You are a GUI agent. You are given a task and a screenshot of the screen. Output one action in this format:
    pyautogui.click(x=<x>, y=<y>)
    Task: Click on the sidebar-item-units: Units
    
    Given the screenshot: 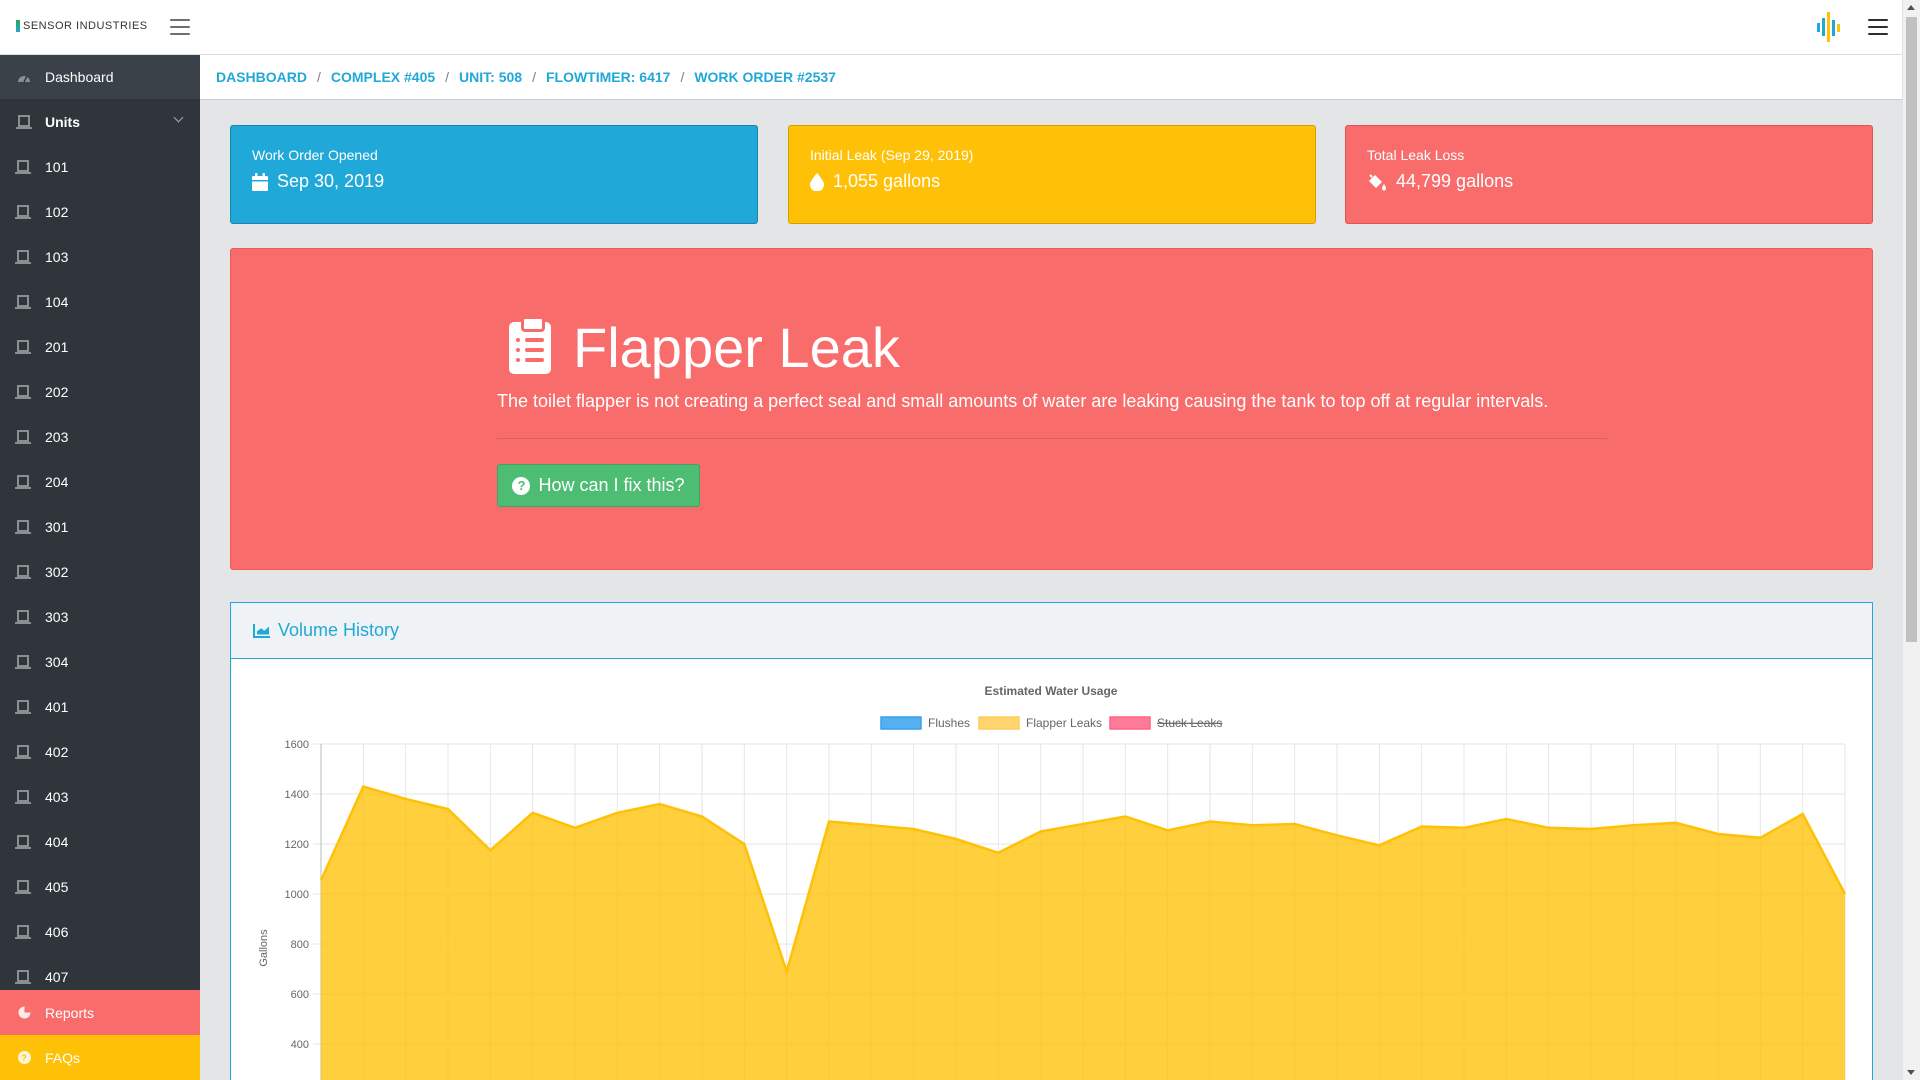 What is the action you would take?
    pyautogui.click(x=100, y=121)
    